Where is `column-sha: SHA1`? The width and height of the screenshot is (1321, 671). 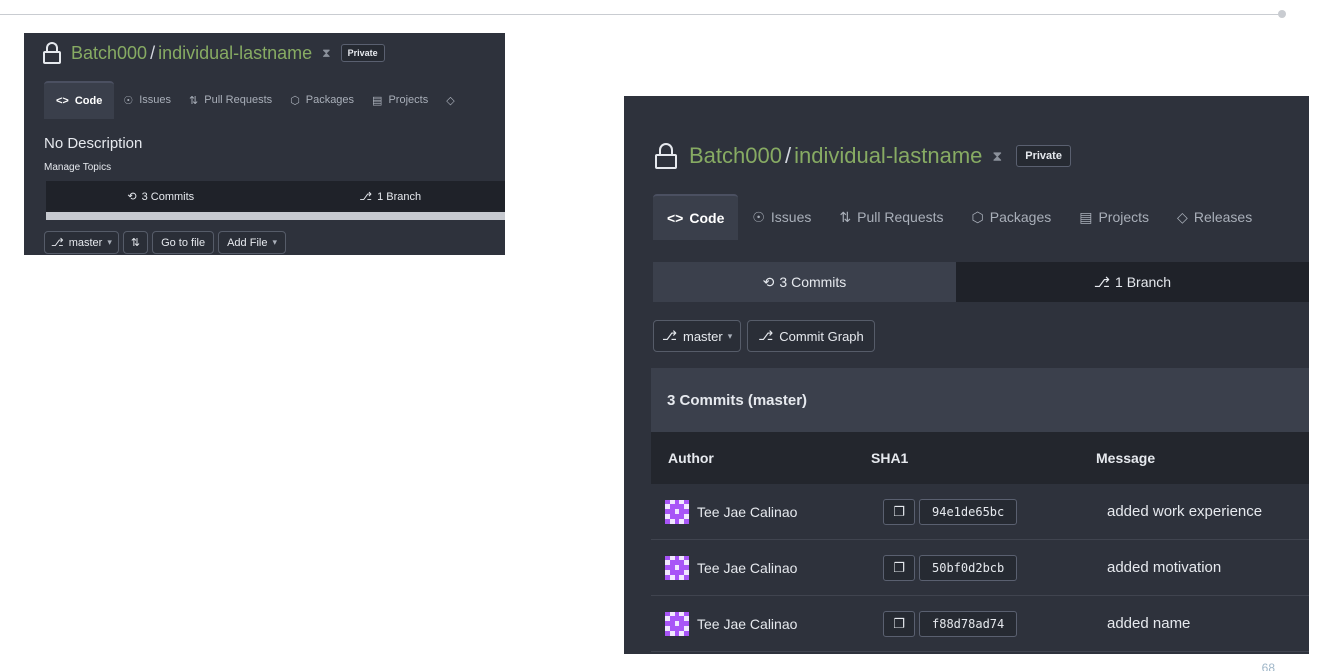 column-sha: SHA1 is located at coordinates (890, 458).